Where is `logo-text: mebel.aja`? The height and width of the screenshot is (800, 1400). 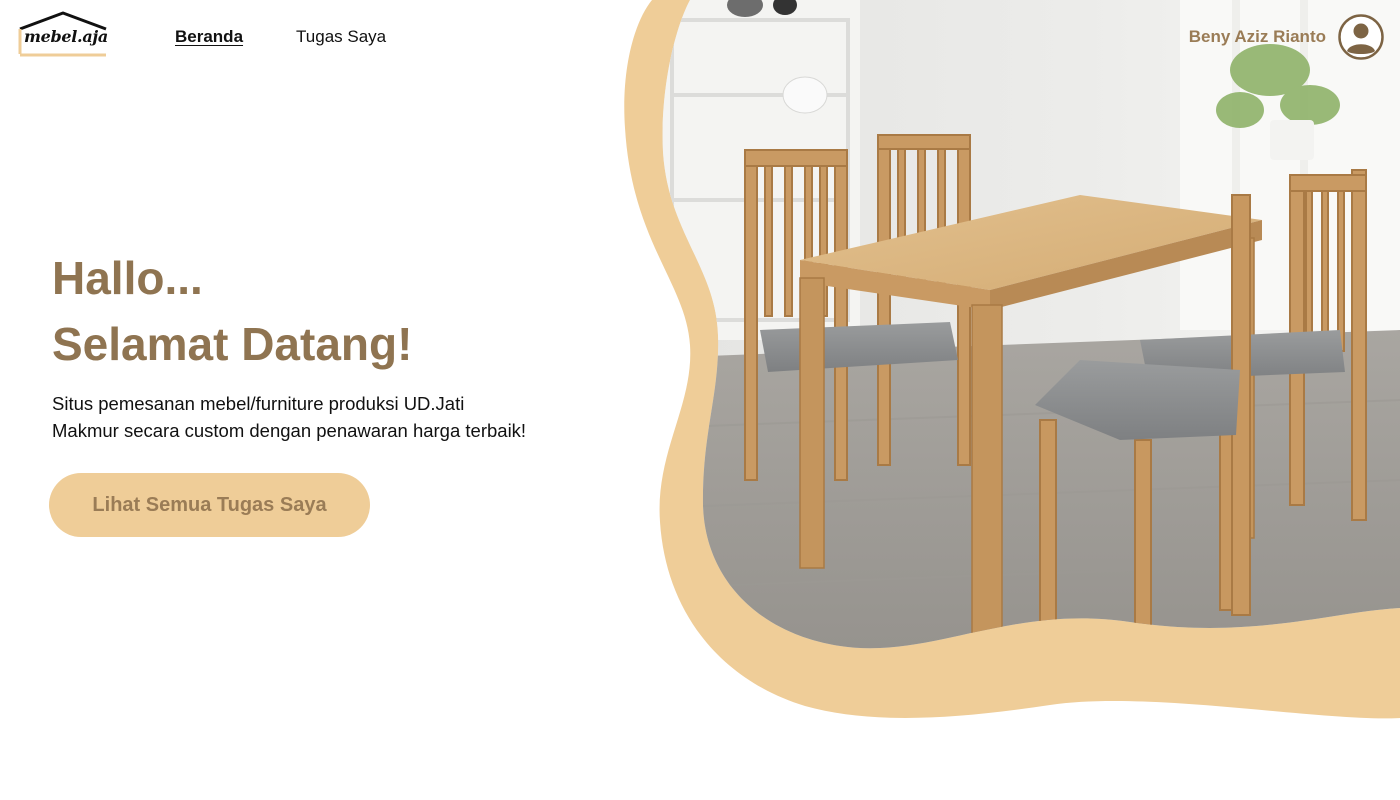
logo-text: mebel.aja is located at coordinates (66, 36).